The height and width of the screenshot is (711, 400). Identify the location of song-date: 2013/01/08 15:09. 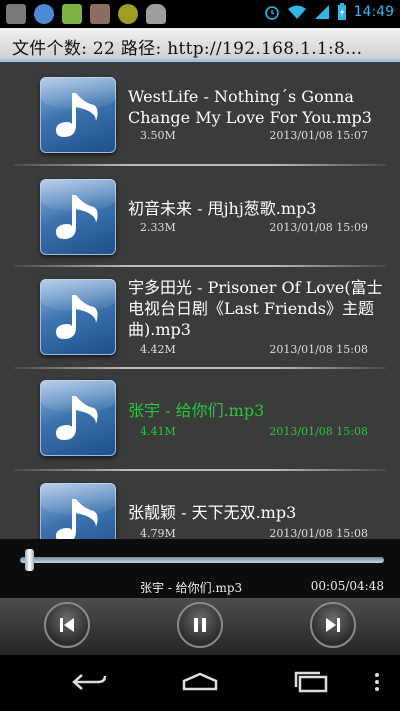
(318, 227).